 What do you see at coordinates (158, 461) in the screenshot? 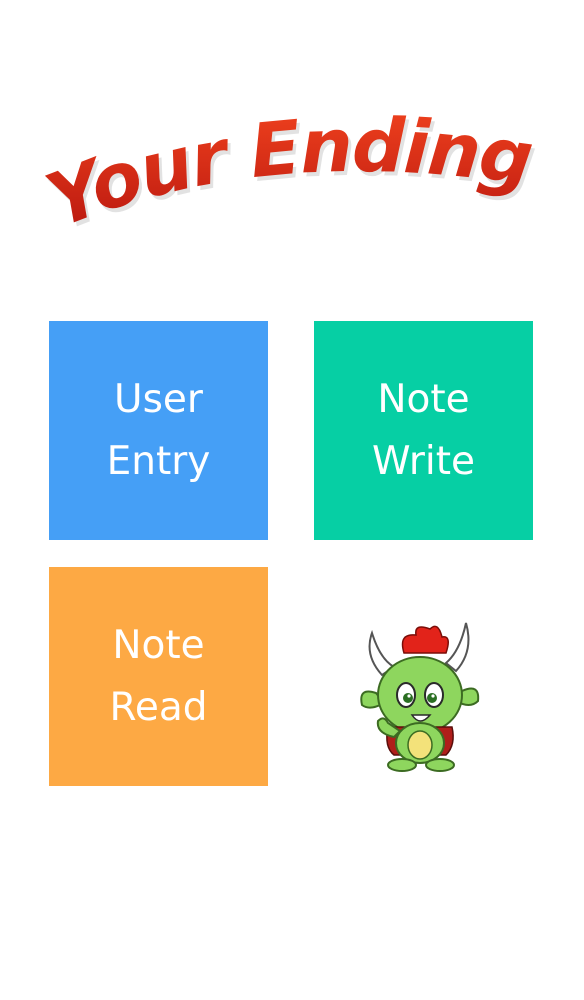
I see `user-entry-label-line2: Entry` at bounding box center [158, 461].